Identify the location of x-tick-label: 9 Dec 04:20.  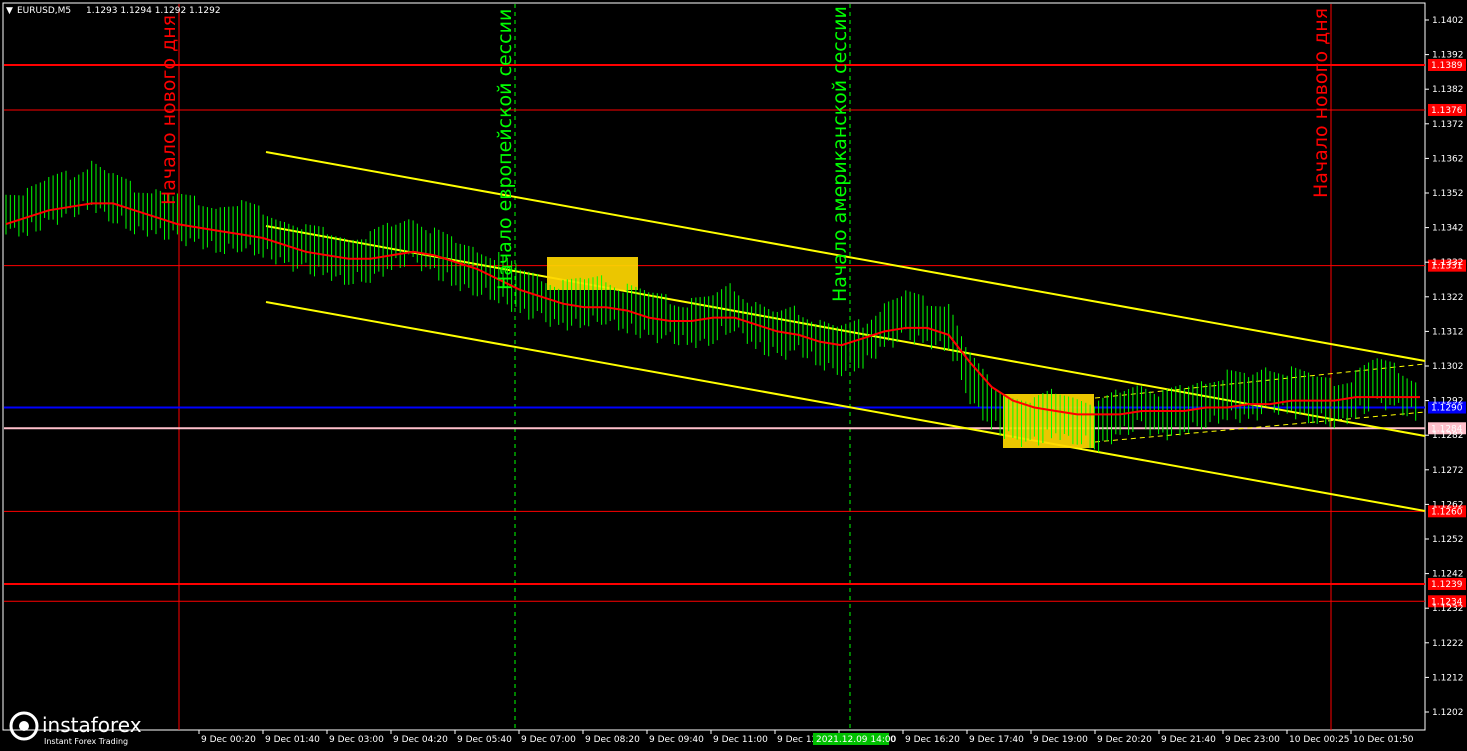
(420, 740).